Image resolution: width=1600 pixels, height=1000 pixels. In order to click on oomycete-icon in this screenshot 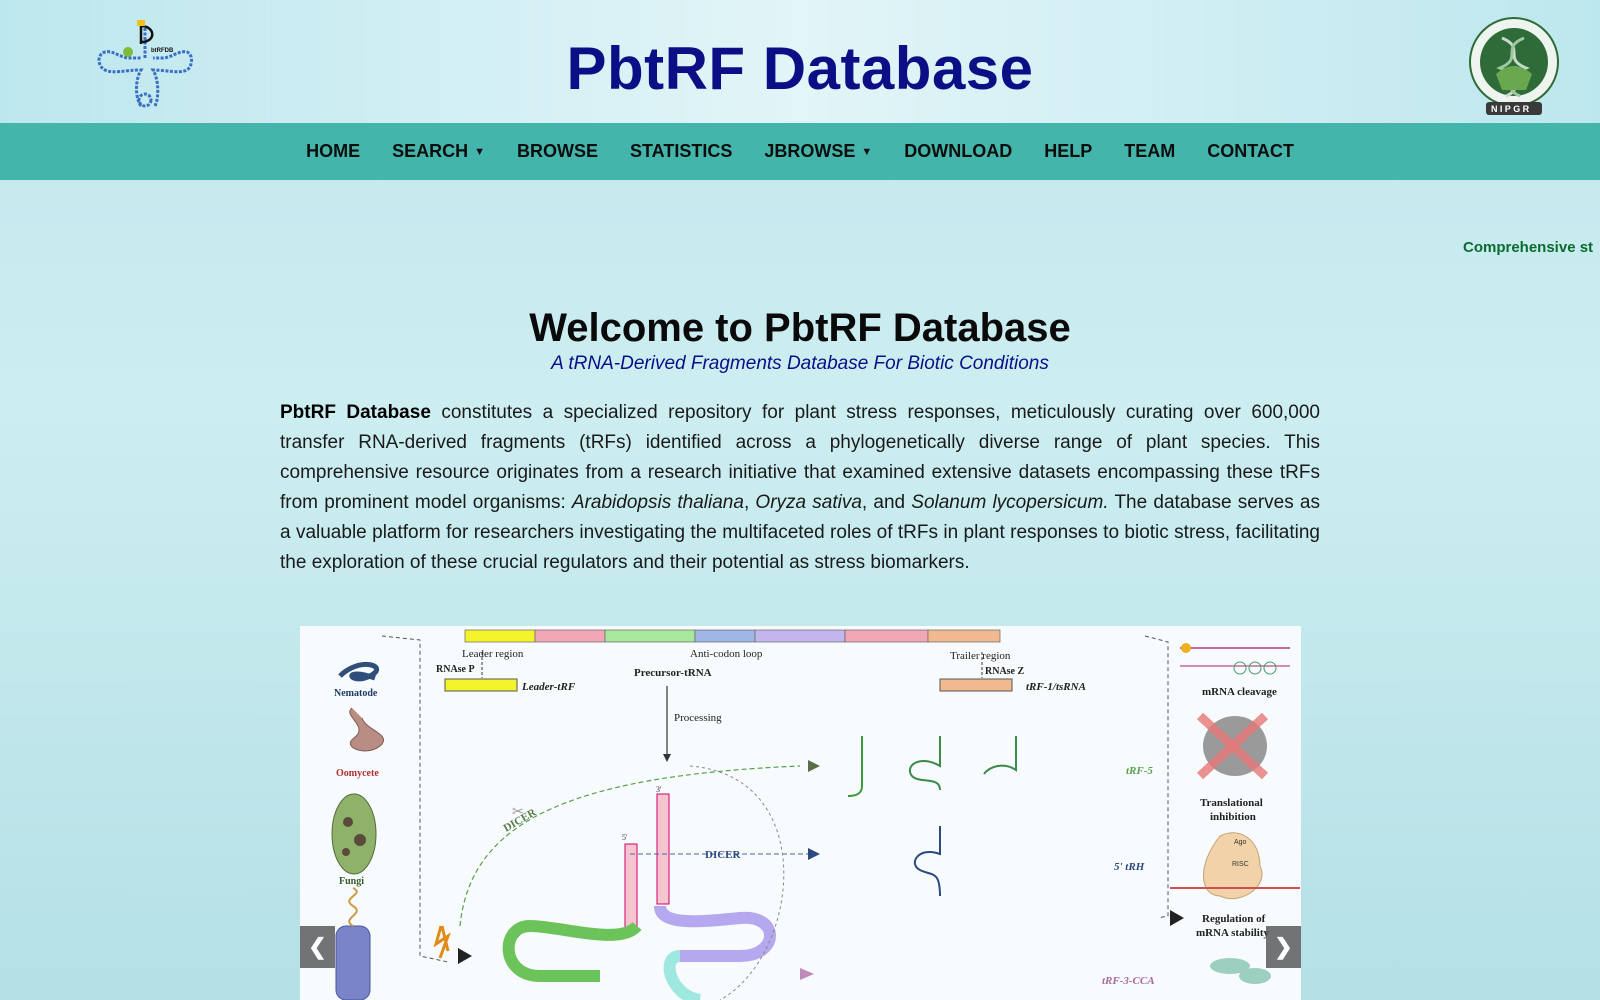, I will do `click(367, 729)`.